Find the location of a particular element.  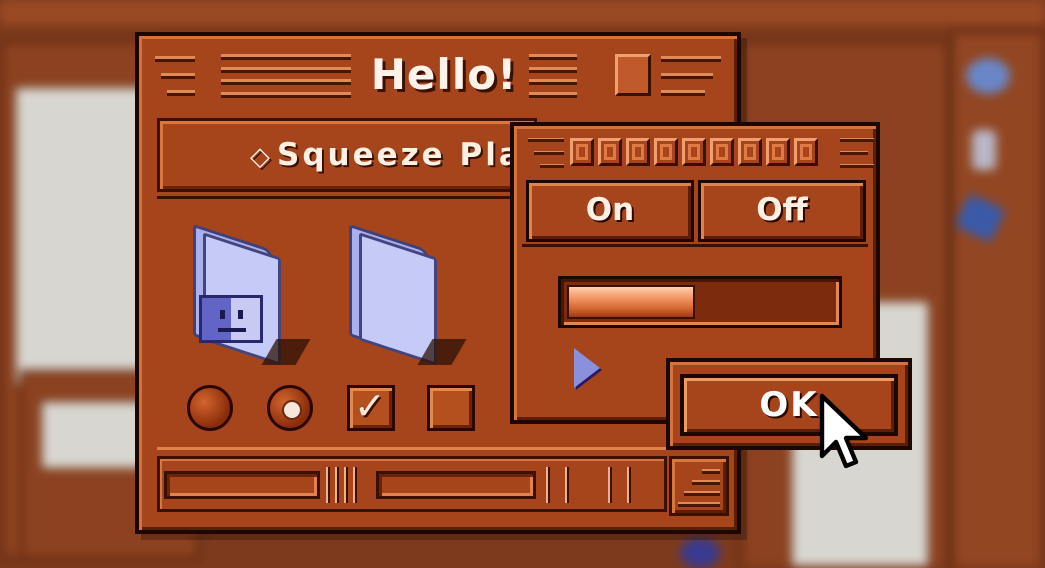

scroll-thumb-grip is located at coordinates (341, 485).